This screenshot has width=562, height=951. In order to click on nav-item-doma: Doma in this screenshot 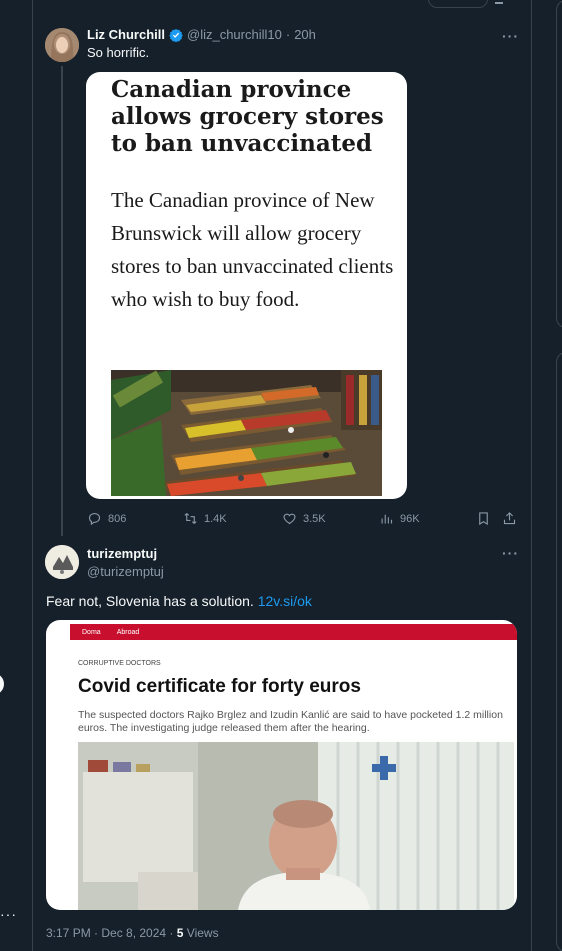, I will do `click(91, 632)`.